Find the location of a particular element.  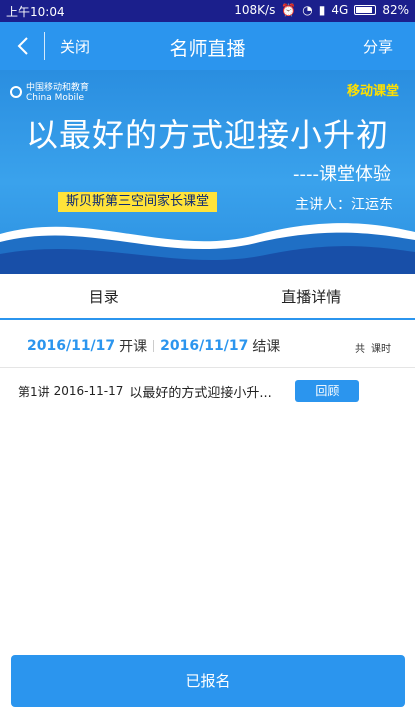

total-lessons: 共课时 is located at coordinates (373, 347).